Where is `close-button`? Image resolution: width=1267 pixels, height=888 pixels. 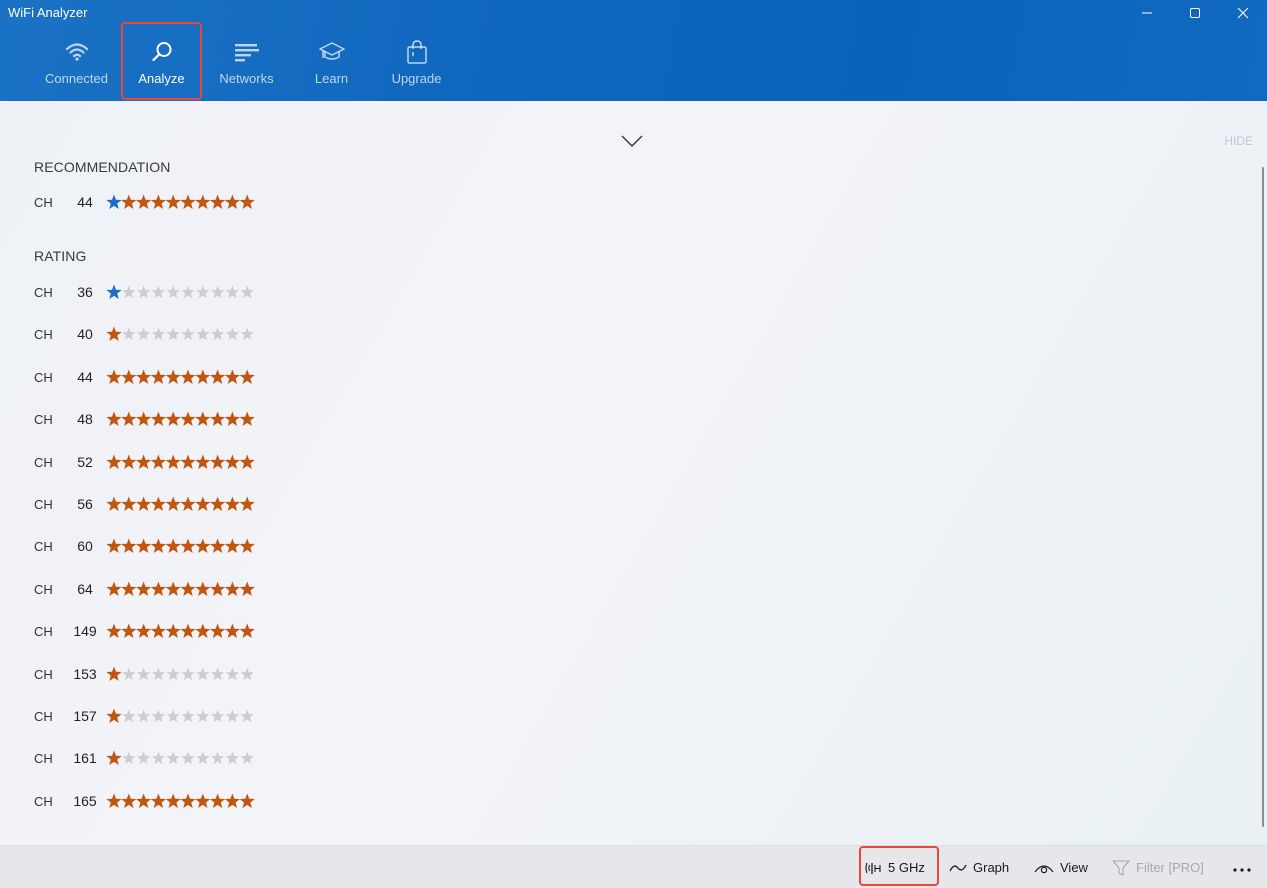 close-button is located at coordinates (1243, 13).